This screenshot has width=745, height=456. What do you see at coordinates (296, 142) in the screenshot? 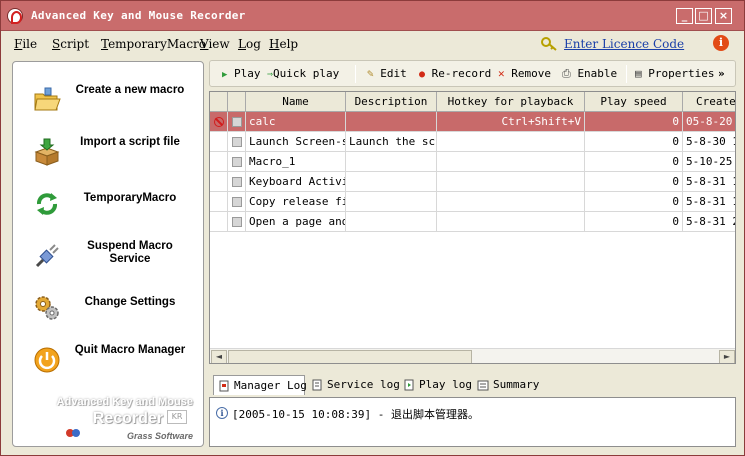
I see `cell-name: Launch Screen-sa` at bounding box center [296, 142].